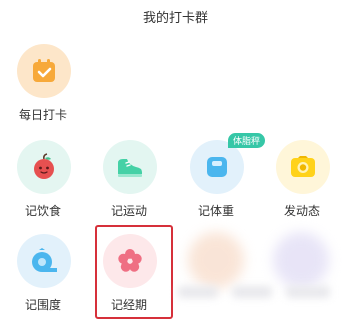 This screenshot has width=351, height=328. Describe the element at coordinates (44, 261) in the screenshot. I see `tape-measure-icon` at that location.